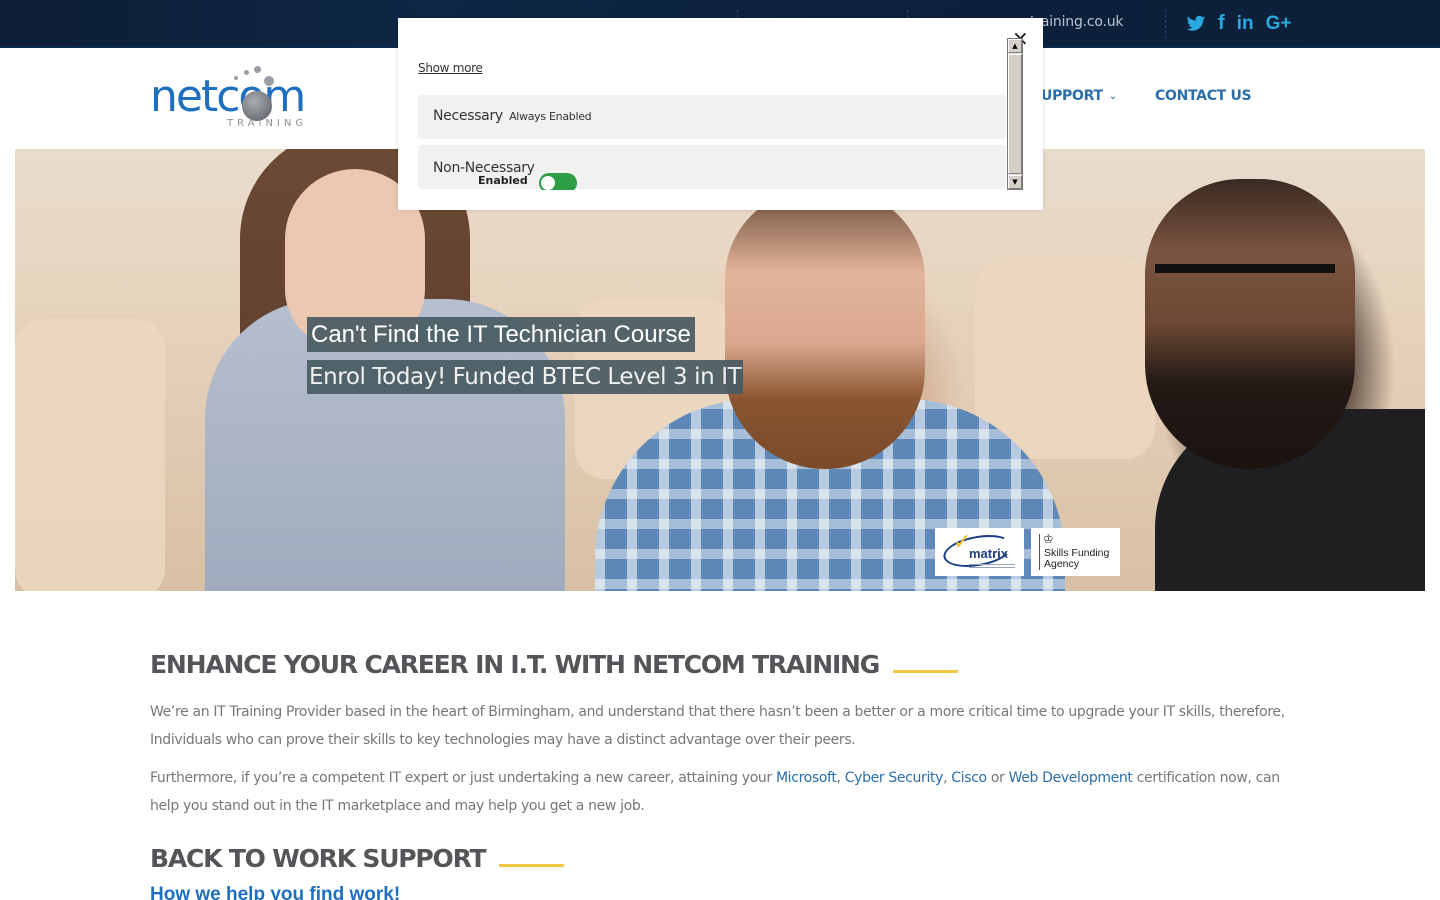  Describe the element at coordinates (1015, 182) in the screenshot. I see `scroll-down-arrow-icon: ▼` at that location.